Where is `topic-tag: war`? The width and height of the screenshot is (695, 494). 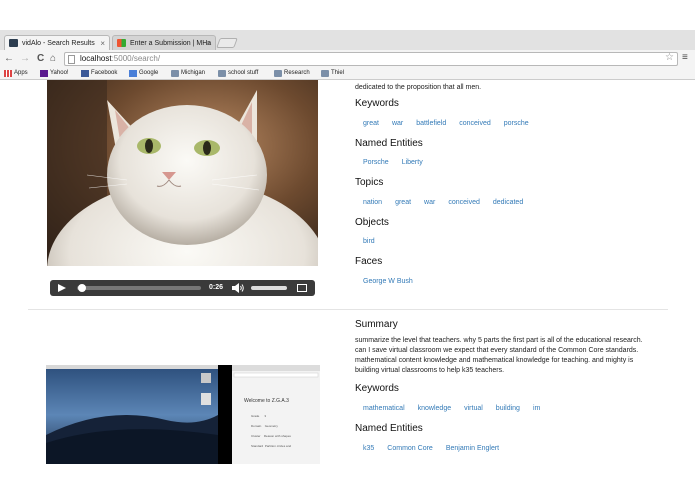
topic-tag: war is located at coordinates (429, 203).